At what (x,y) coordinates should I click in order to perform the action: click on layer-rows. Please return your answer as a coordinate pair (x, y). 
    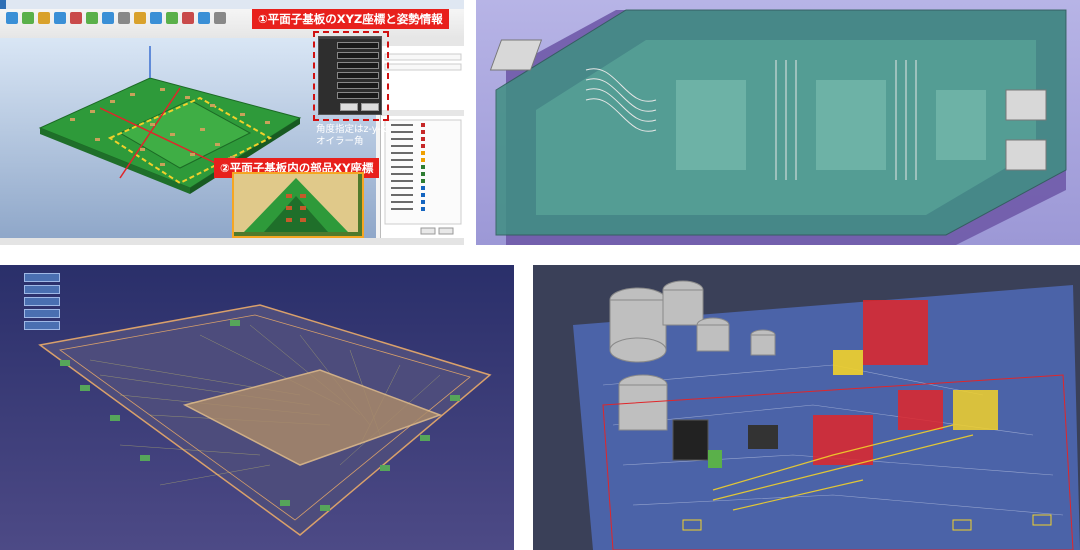
    Looking at the image, I should click on (423, 172).